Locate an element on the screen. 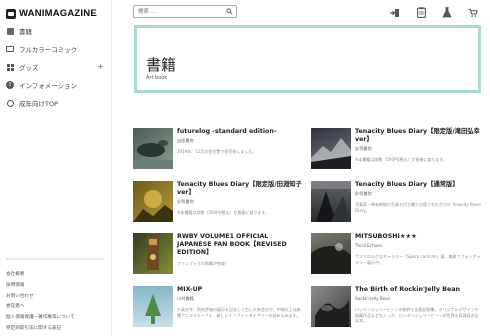 The image size is (490, 336). cart-icon is located at coordinates (473, 12).